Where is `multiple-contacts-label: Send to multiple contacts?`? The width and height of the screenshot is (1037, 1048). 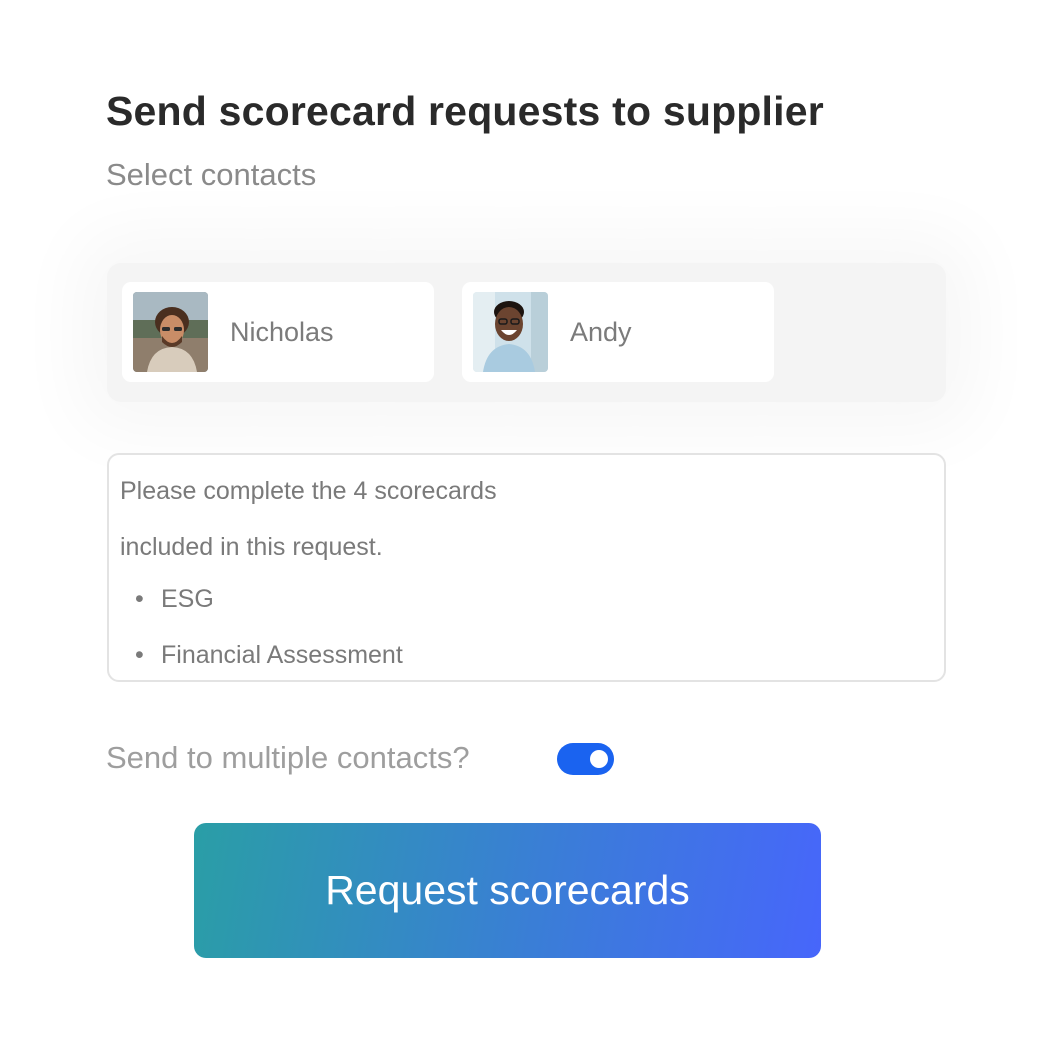 multiple-contacts-label: Send to multiple contacts? is located at coordinates (288, 757).